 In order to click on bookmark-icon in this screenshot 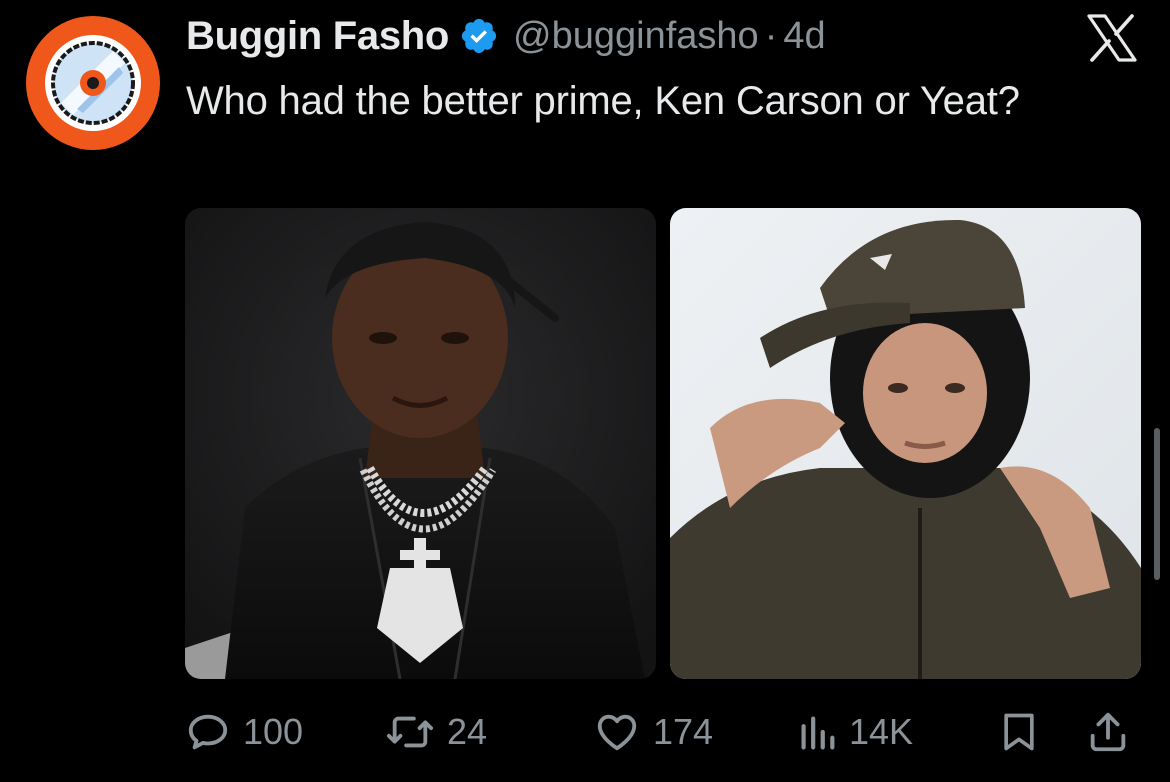, I will do `click(1019, 732)`.